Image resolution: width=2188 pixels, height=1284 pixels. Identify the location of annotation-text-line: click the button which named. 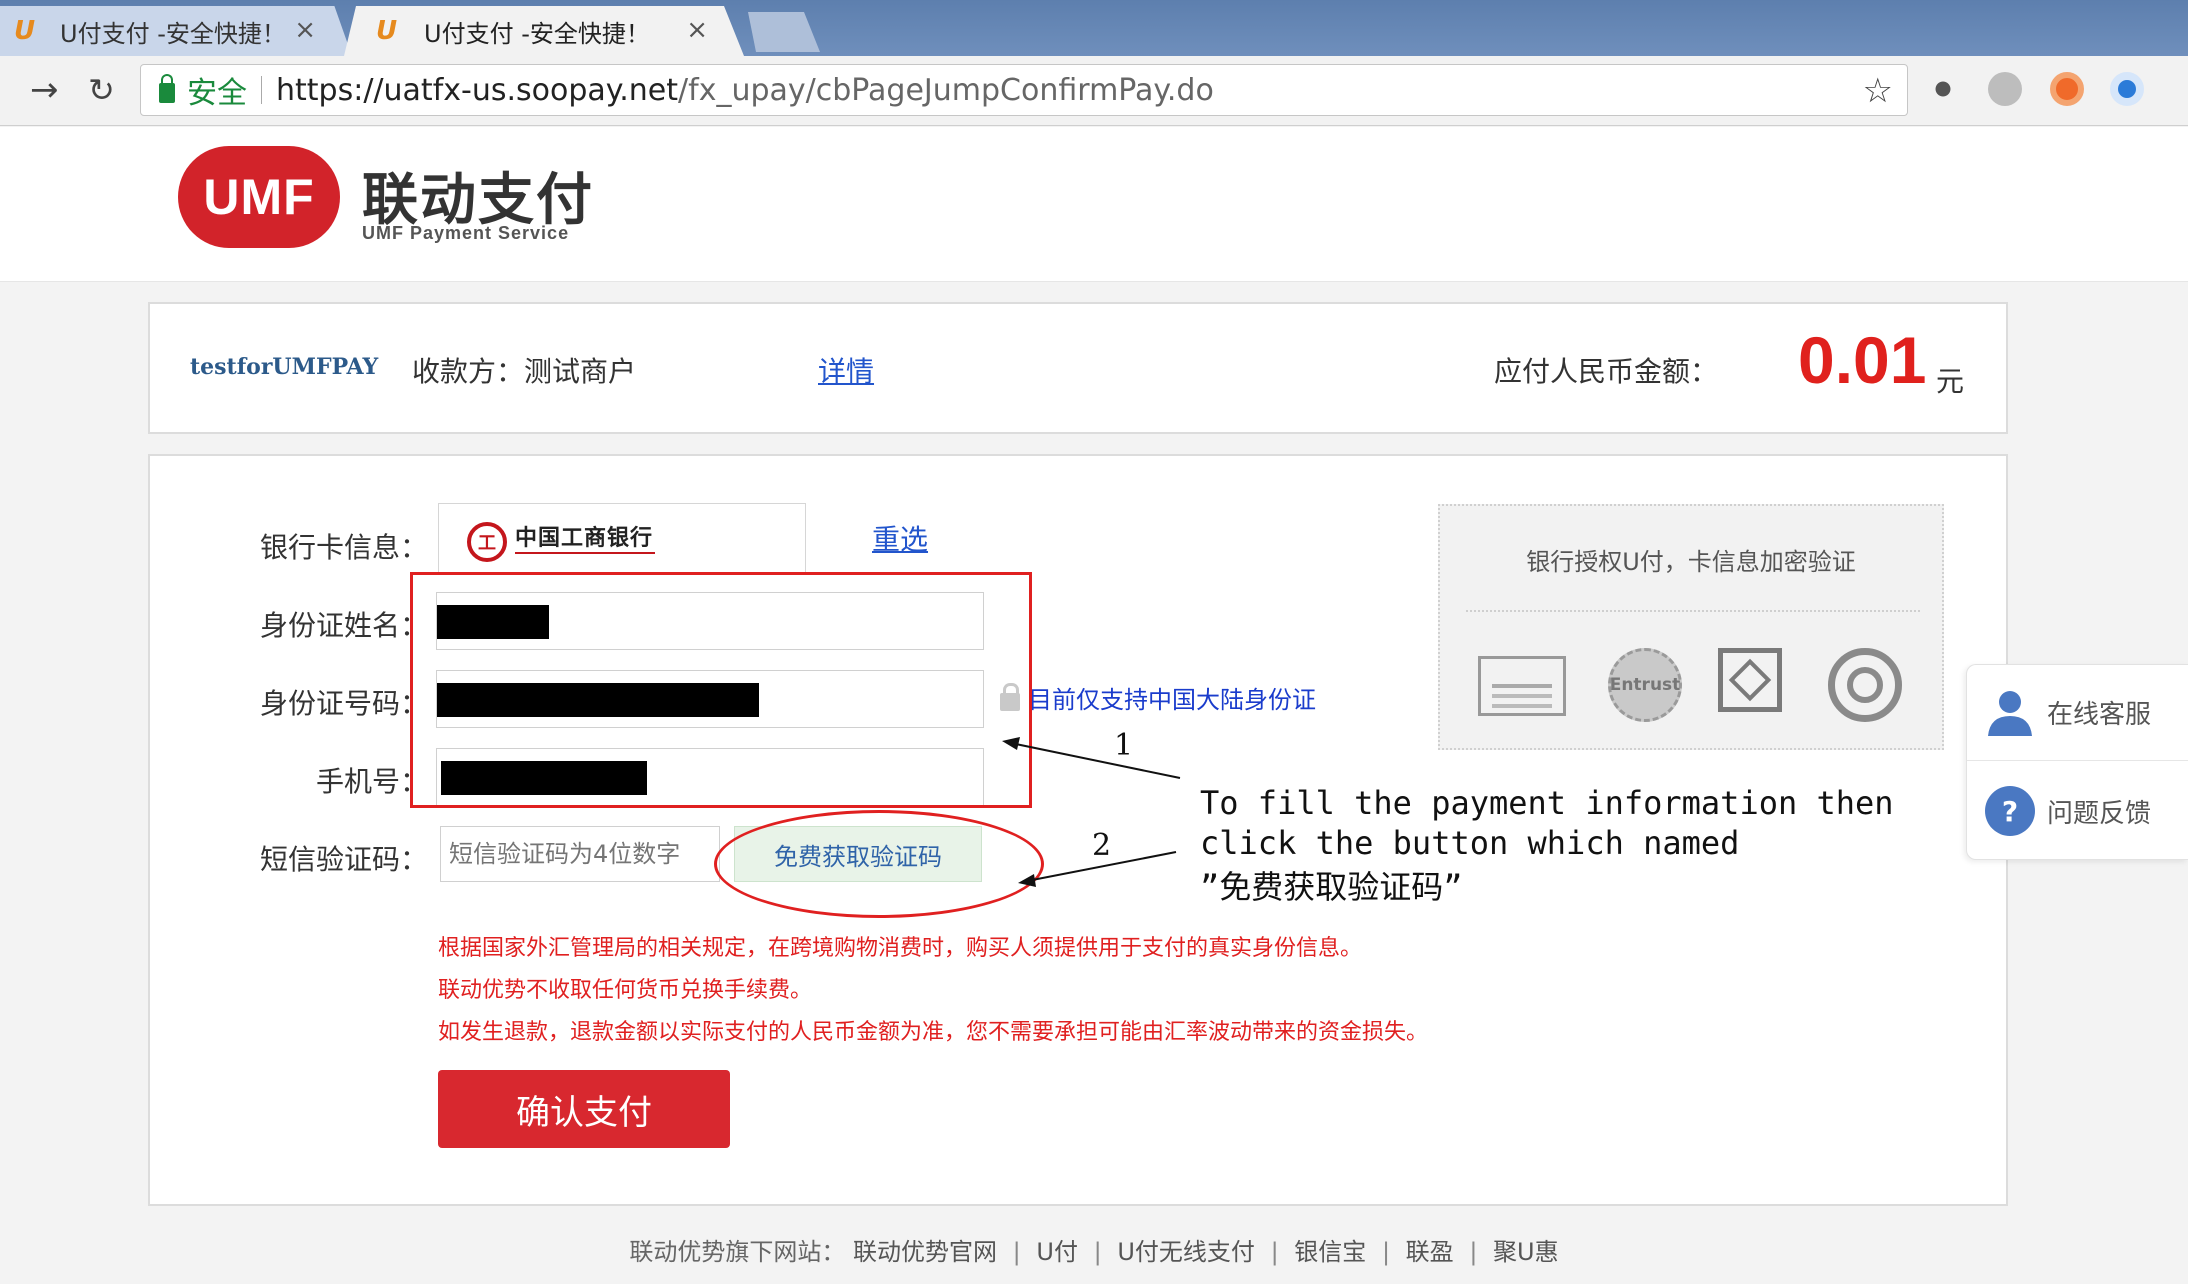
(1470, 843).